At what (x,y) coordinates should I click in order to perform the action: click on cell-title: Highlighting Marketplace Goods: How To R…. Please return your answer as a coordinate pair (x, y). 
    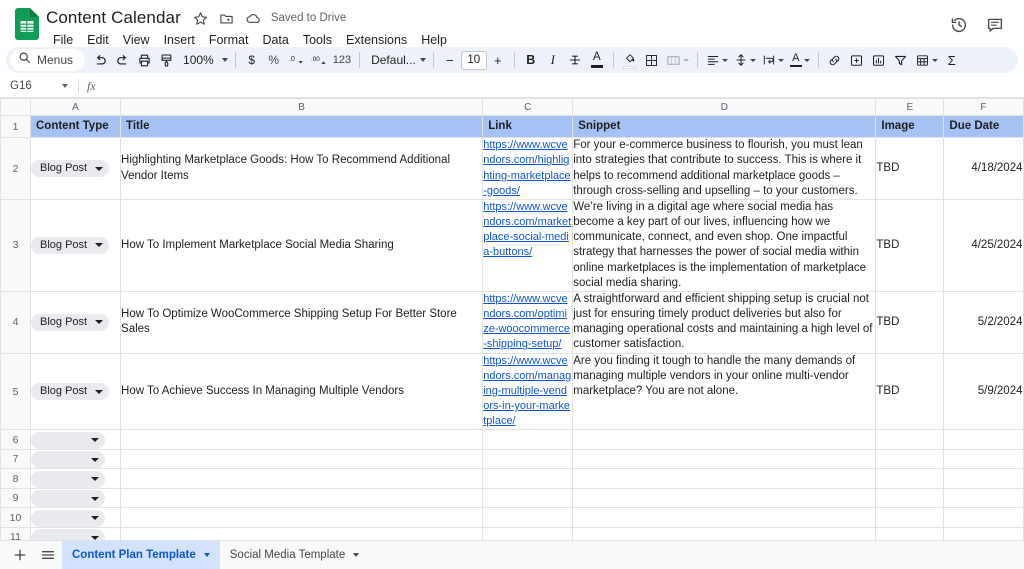
    Looking at the image, I should click on (302, 168).